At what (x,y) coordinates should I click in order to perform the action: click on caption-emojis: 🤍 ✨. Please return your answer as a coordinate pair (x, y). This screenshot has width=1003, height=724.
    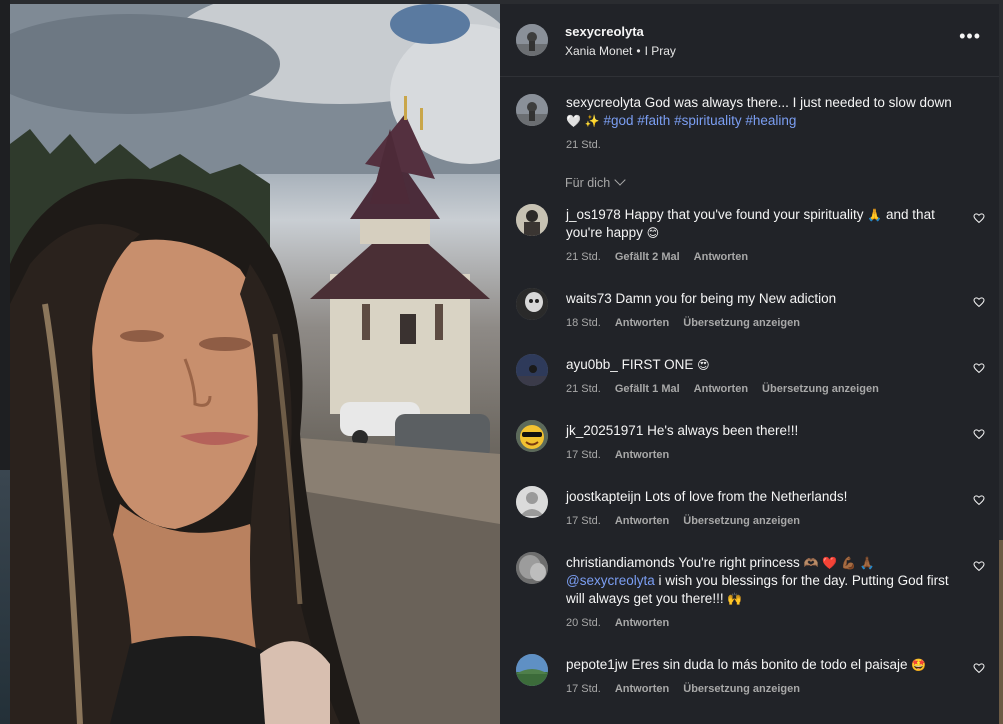
    Looking at the image, I should click on (583, 121).